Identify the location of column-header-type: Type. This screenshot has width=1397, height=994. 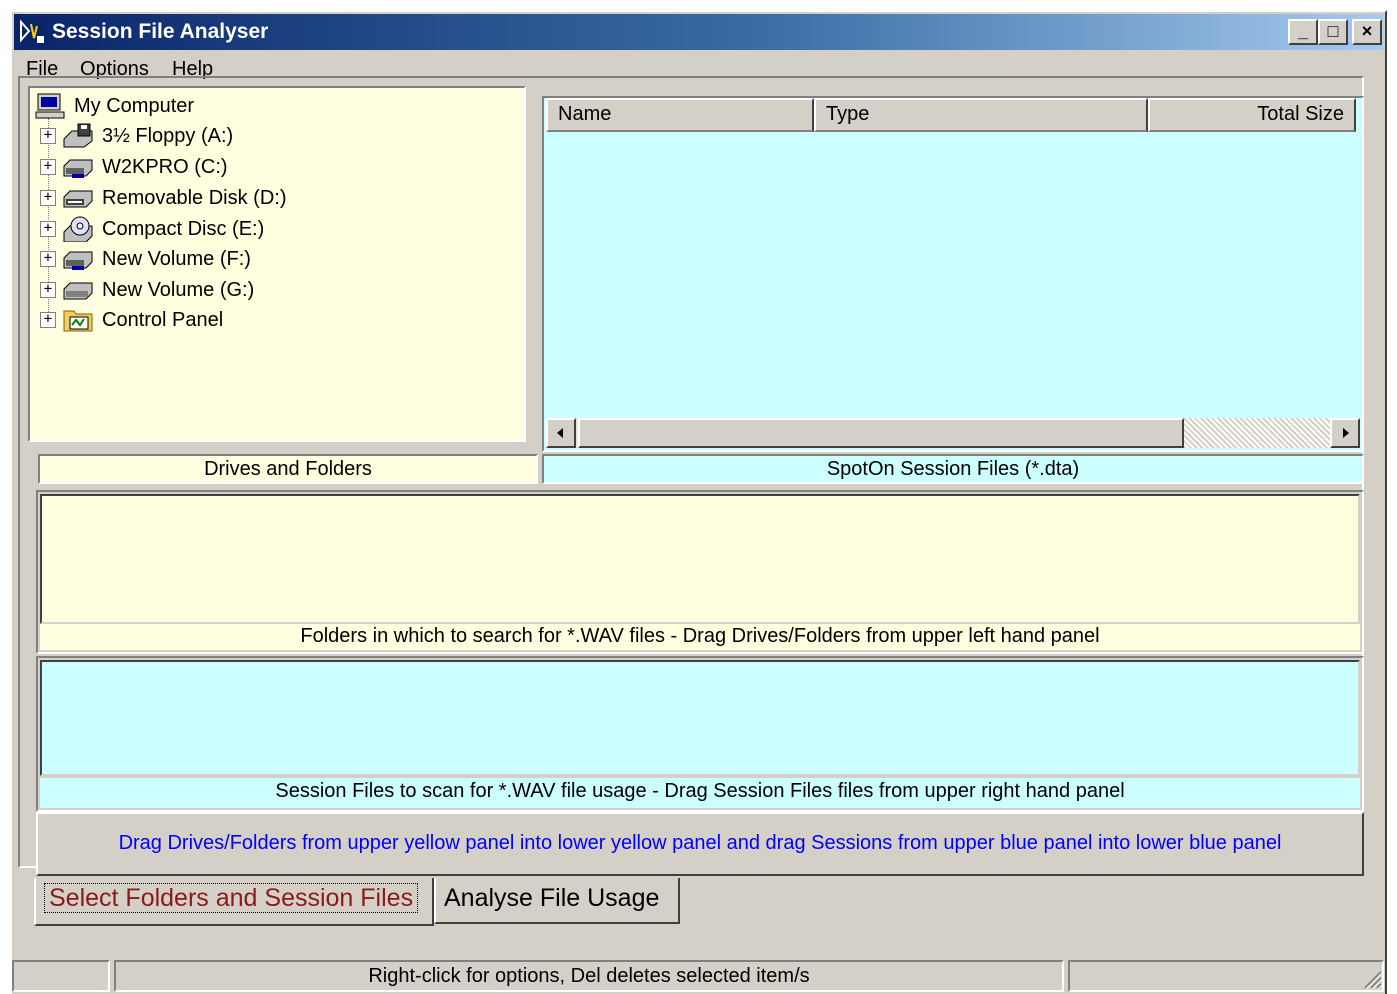
(981, 115).